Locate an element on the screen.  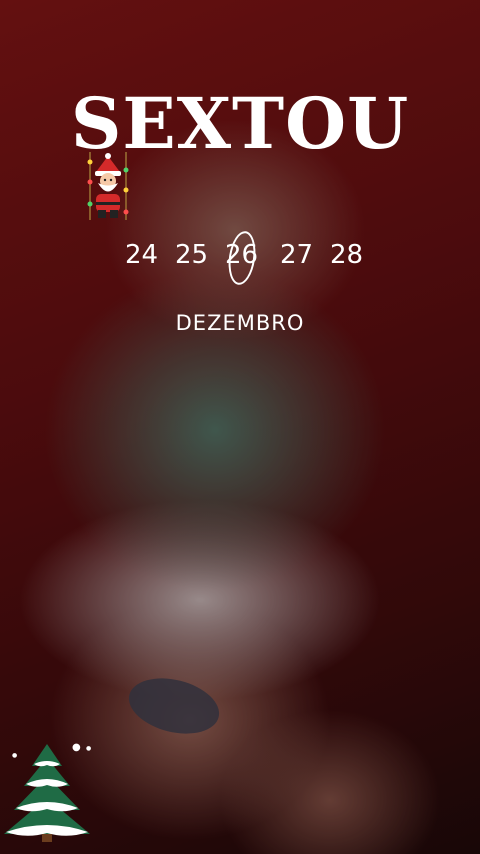
date-24: 24 is located at coordinates (142, 255).